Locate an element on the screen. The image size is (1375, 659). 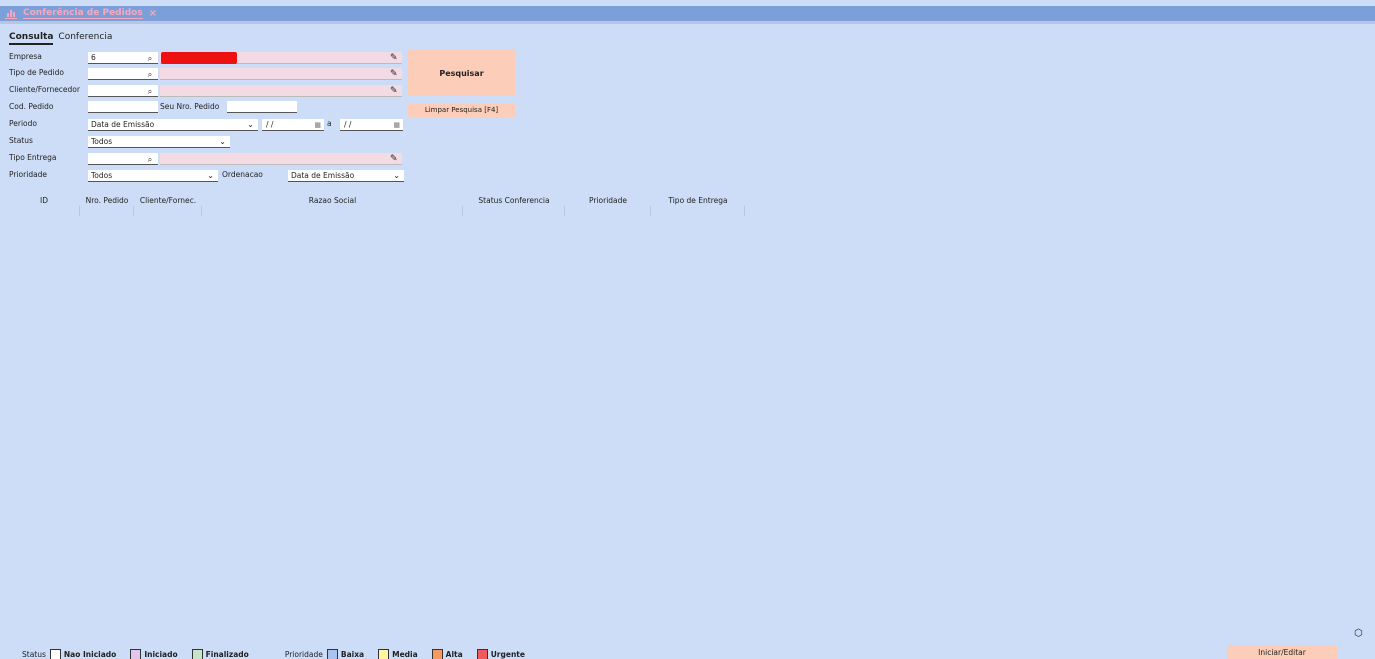
tab-title: Conferência de Pedidos is located at coordinates (83, 13).